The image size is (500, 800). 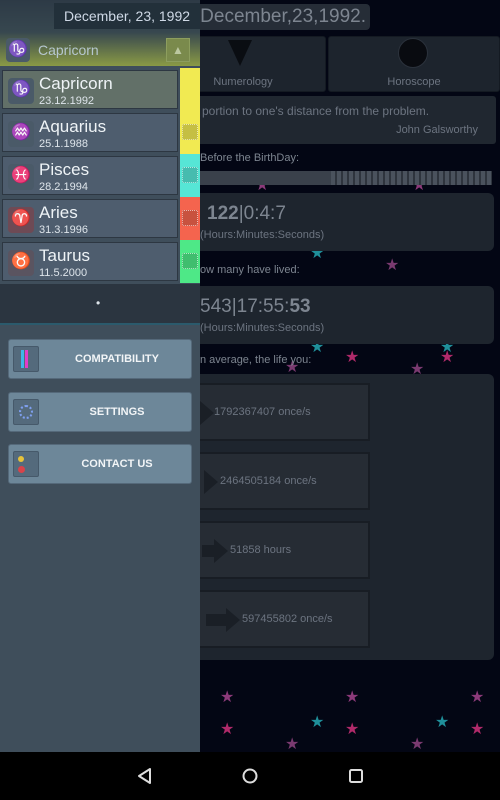 What do you see at coordinates (73, 126) in the screenshot?
I see `sign-name: Aquarius` at bounding box center [73, 126].